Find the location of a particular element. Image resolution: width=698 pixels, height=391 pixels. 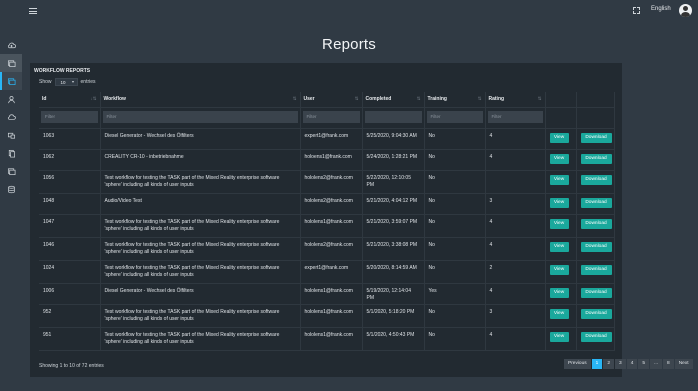

sidebar-item-workflows is located at coordinates (11, 81).